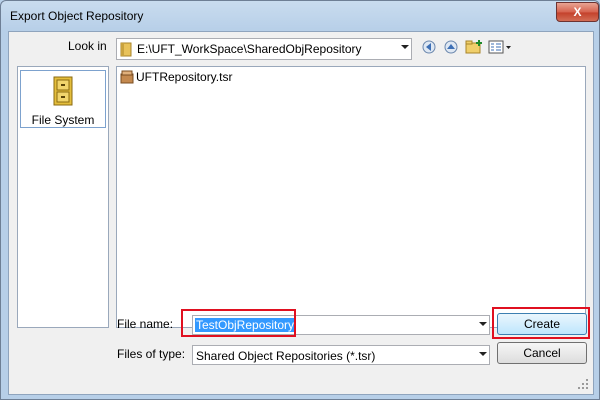  I want to click on files-of-type-select: Shared Object Repositories (*.tsr), so click(341, 355).